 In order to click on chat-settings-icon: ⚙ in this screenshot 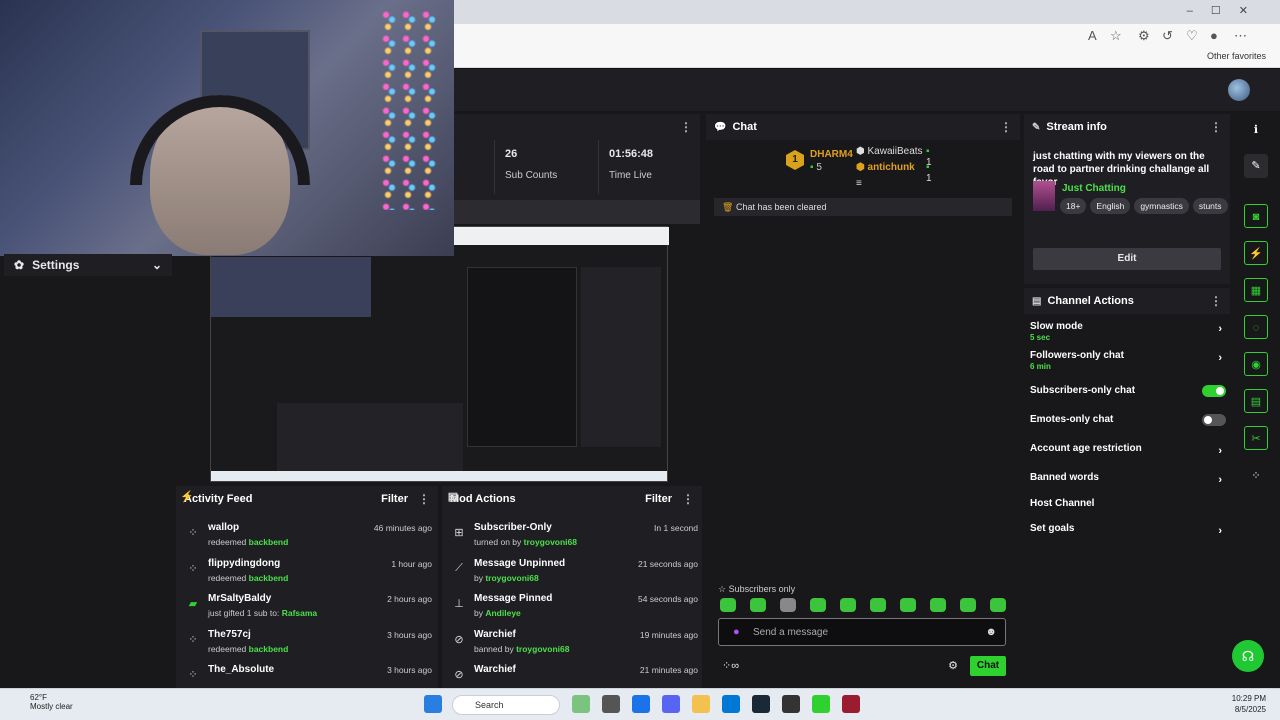, I will do `click(953, 665)`.